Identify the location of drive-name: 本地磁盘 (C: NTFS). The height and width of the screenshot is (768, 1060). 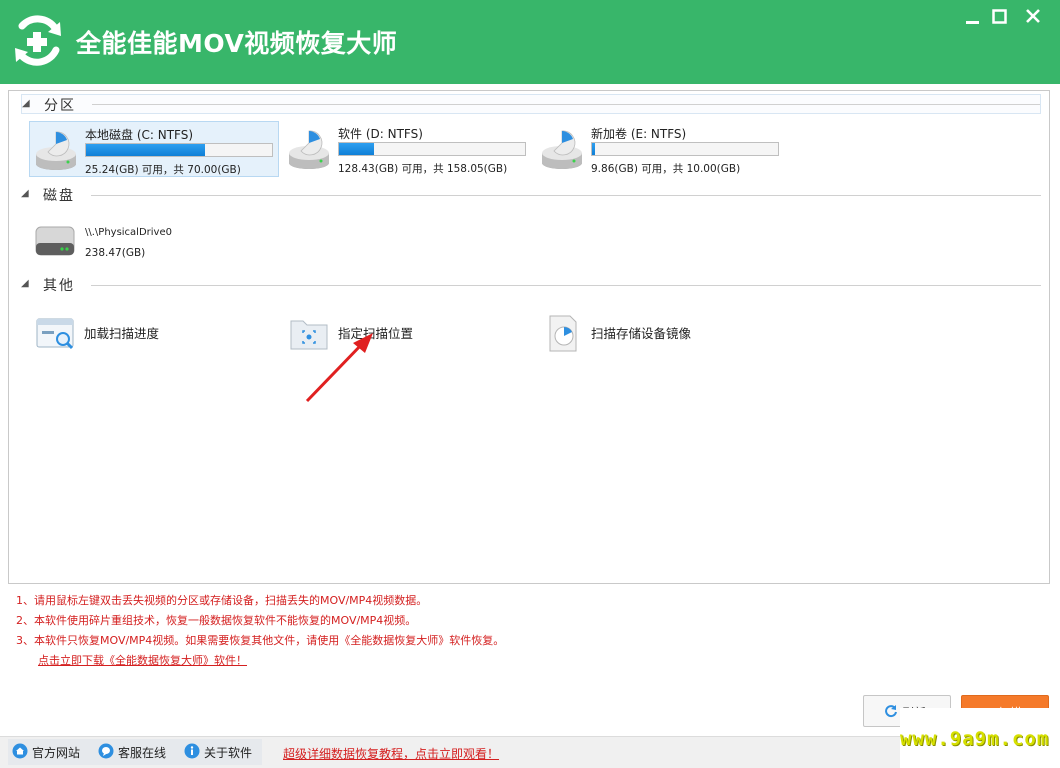
(139, 135).